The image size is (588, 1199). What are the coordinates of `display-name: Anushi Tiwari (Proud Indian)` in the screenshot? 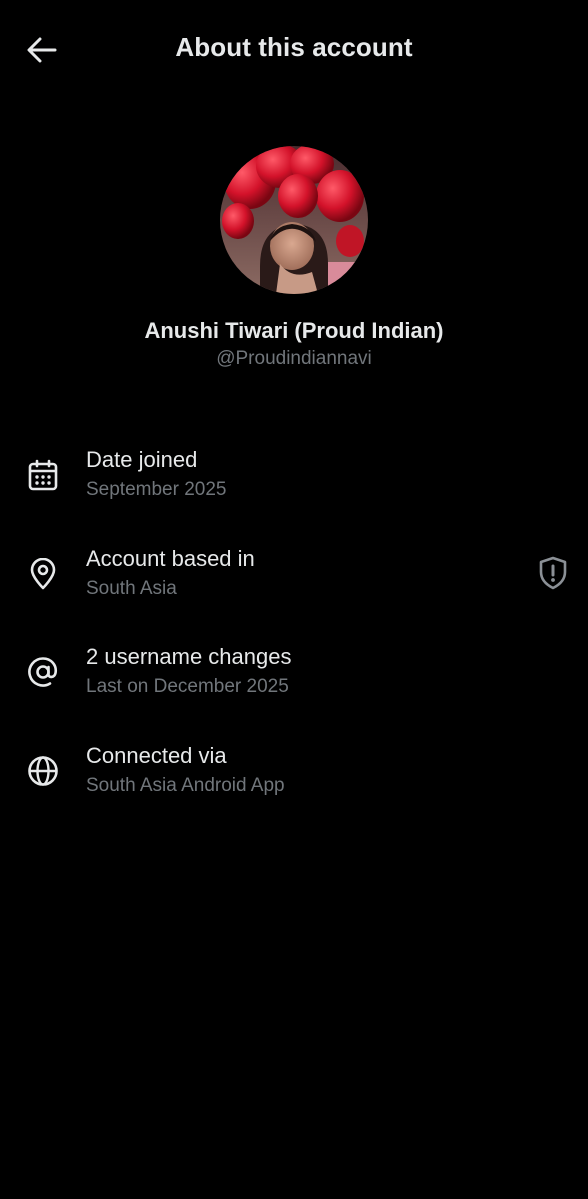 It's located at (294, 330).